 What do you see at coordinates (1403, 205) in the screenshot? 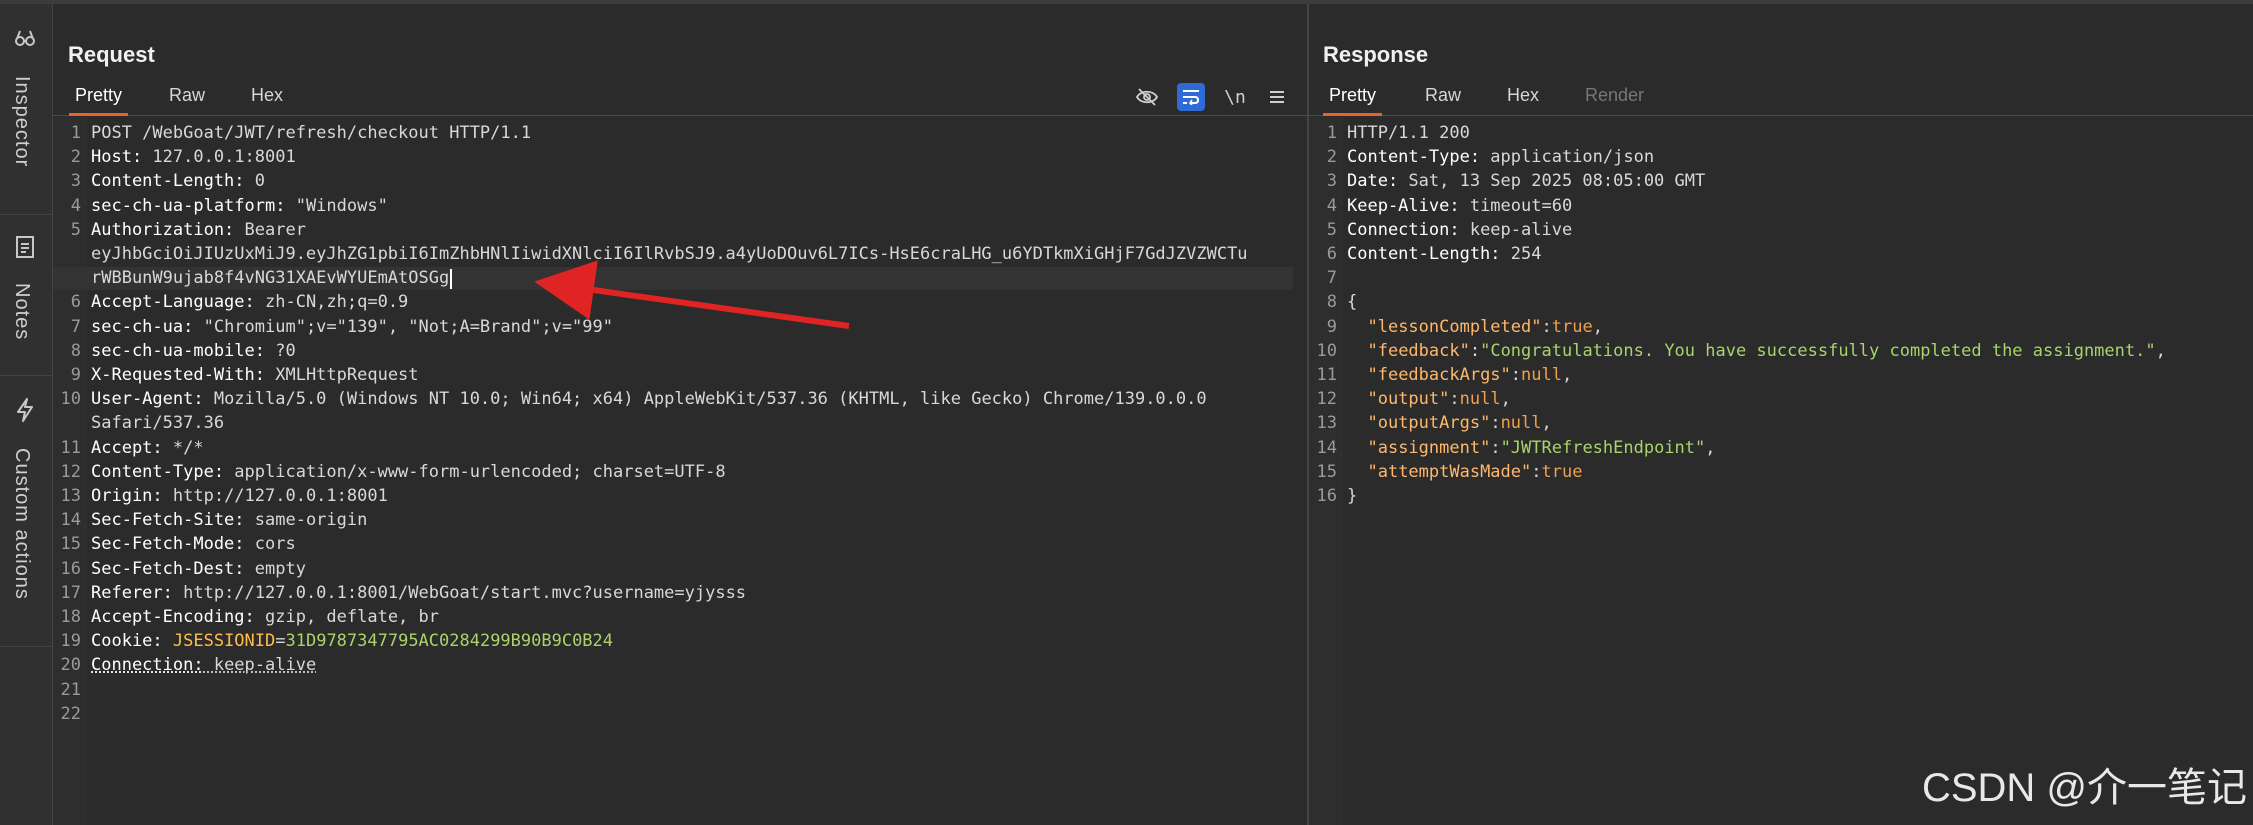
I see `header-name: Keep-Alive:` at bounding box center [1403, 205].